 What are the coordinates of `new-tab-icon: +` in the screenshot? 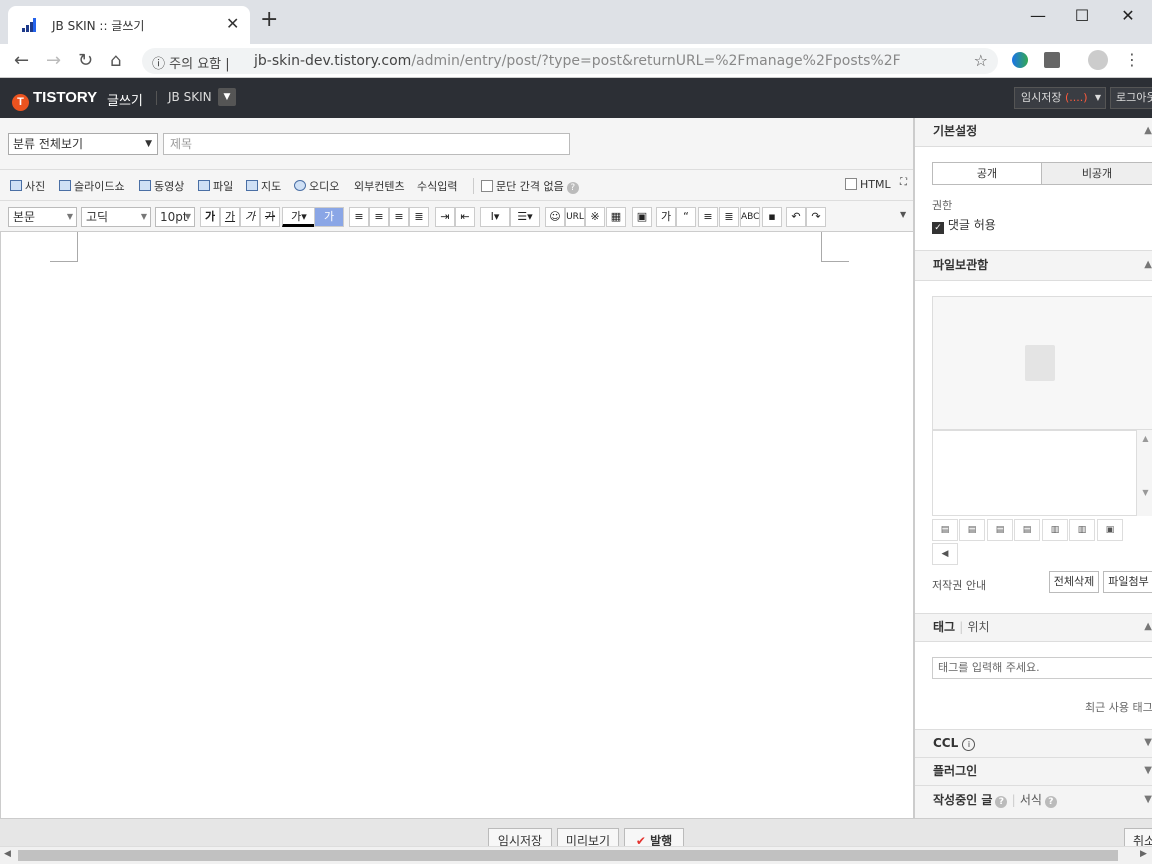 It's located at (269, 20).